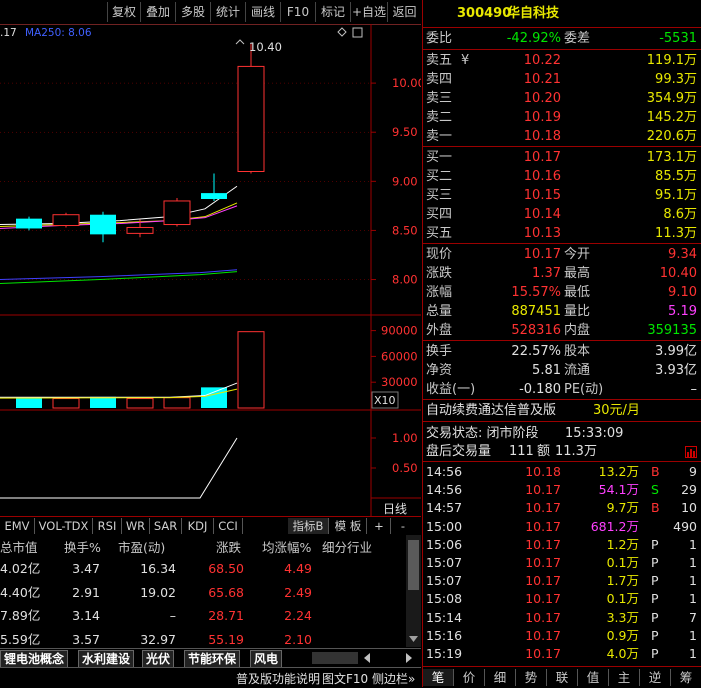 This screenshot has width=701, height=688. Describe the element at coordinates (286, 546) in the screenshot. I see `header-avg-change: 均涨幅%` at that location.